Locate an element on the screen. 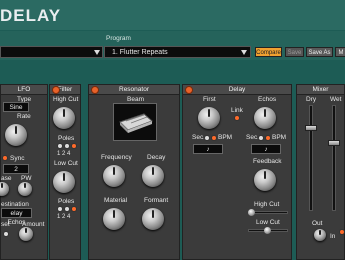 This screenshot has height=260, width=345. mixer-header: Mixer is located at coordinates (320, 90).